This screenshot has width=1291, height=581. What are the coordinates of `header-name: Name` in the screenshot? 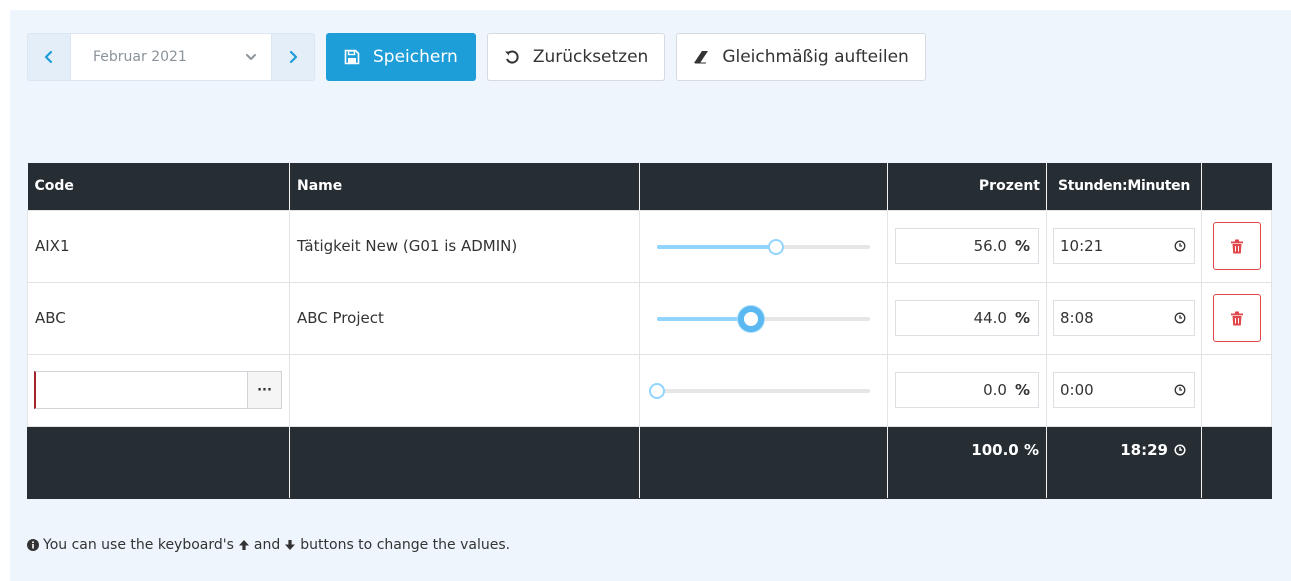 It's located at (464, 186).